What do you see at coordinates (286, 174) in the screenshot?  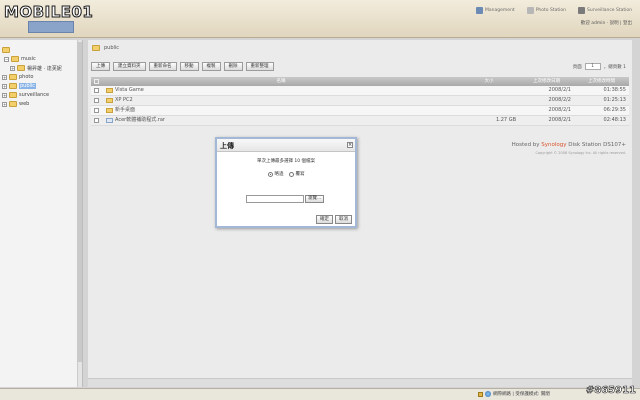 I see `overwrite-options: 略過 覆寫` at bounding box center [286, 174].